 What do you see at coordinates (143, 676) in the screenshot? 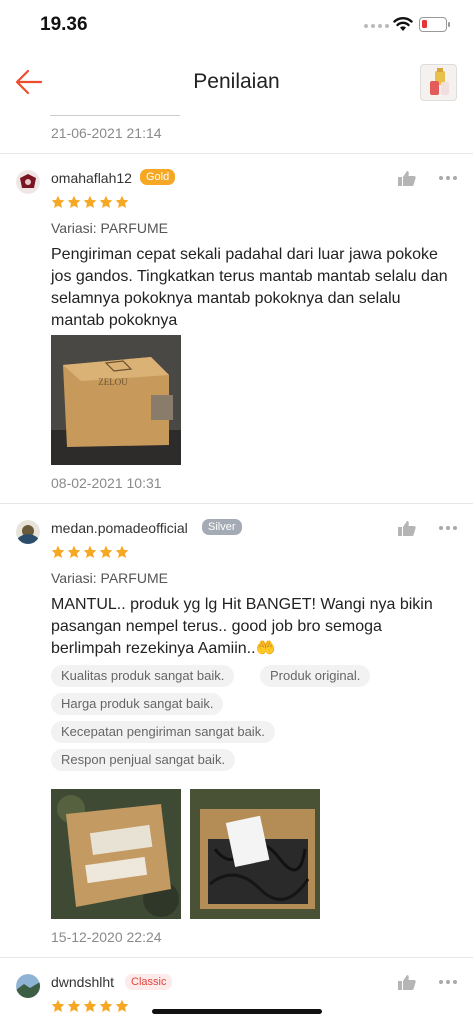
I see `review-tag: Kualitas produk sangat baik.` at bounding box center [143, 676].